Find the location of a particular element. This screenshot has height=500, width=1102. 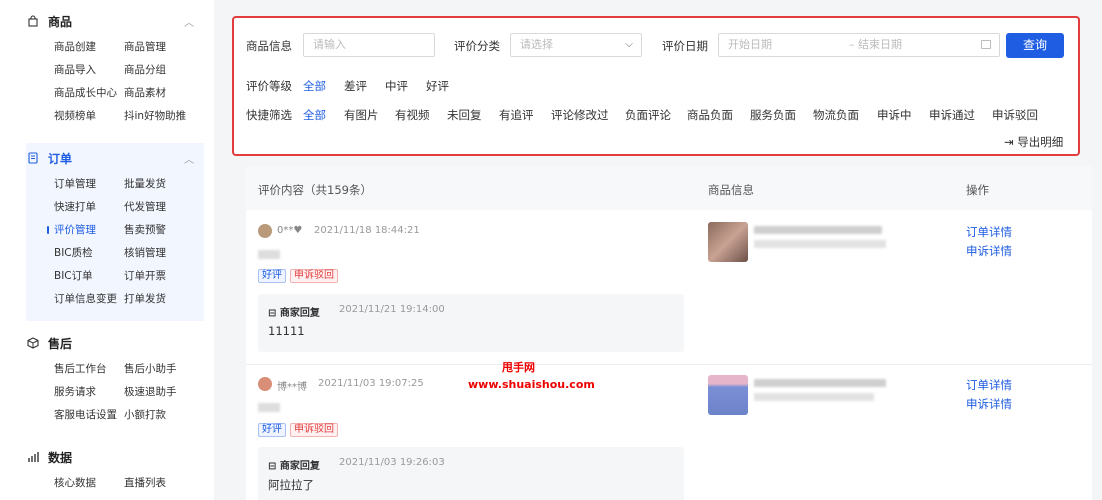

query-button: 查询 is located at coordinates (1035, 45).